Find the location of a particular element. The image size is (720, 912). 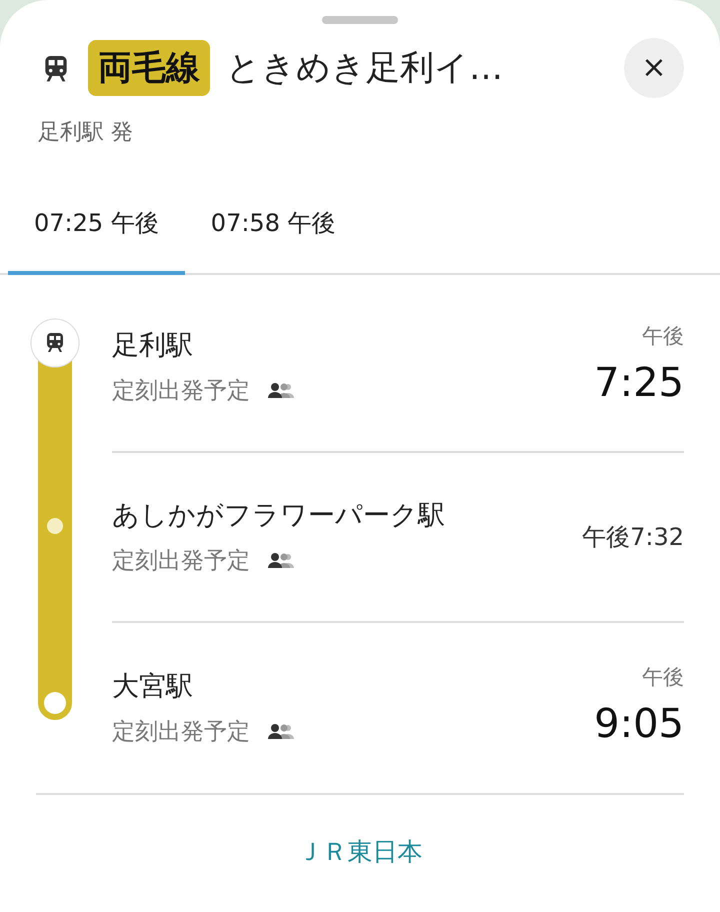

terminal-dot is located at coordinates (55, 703).